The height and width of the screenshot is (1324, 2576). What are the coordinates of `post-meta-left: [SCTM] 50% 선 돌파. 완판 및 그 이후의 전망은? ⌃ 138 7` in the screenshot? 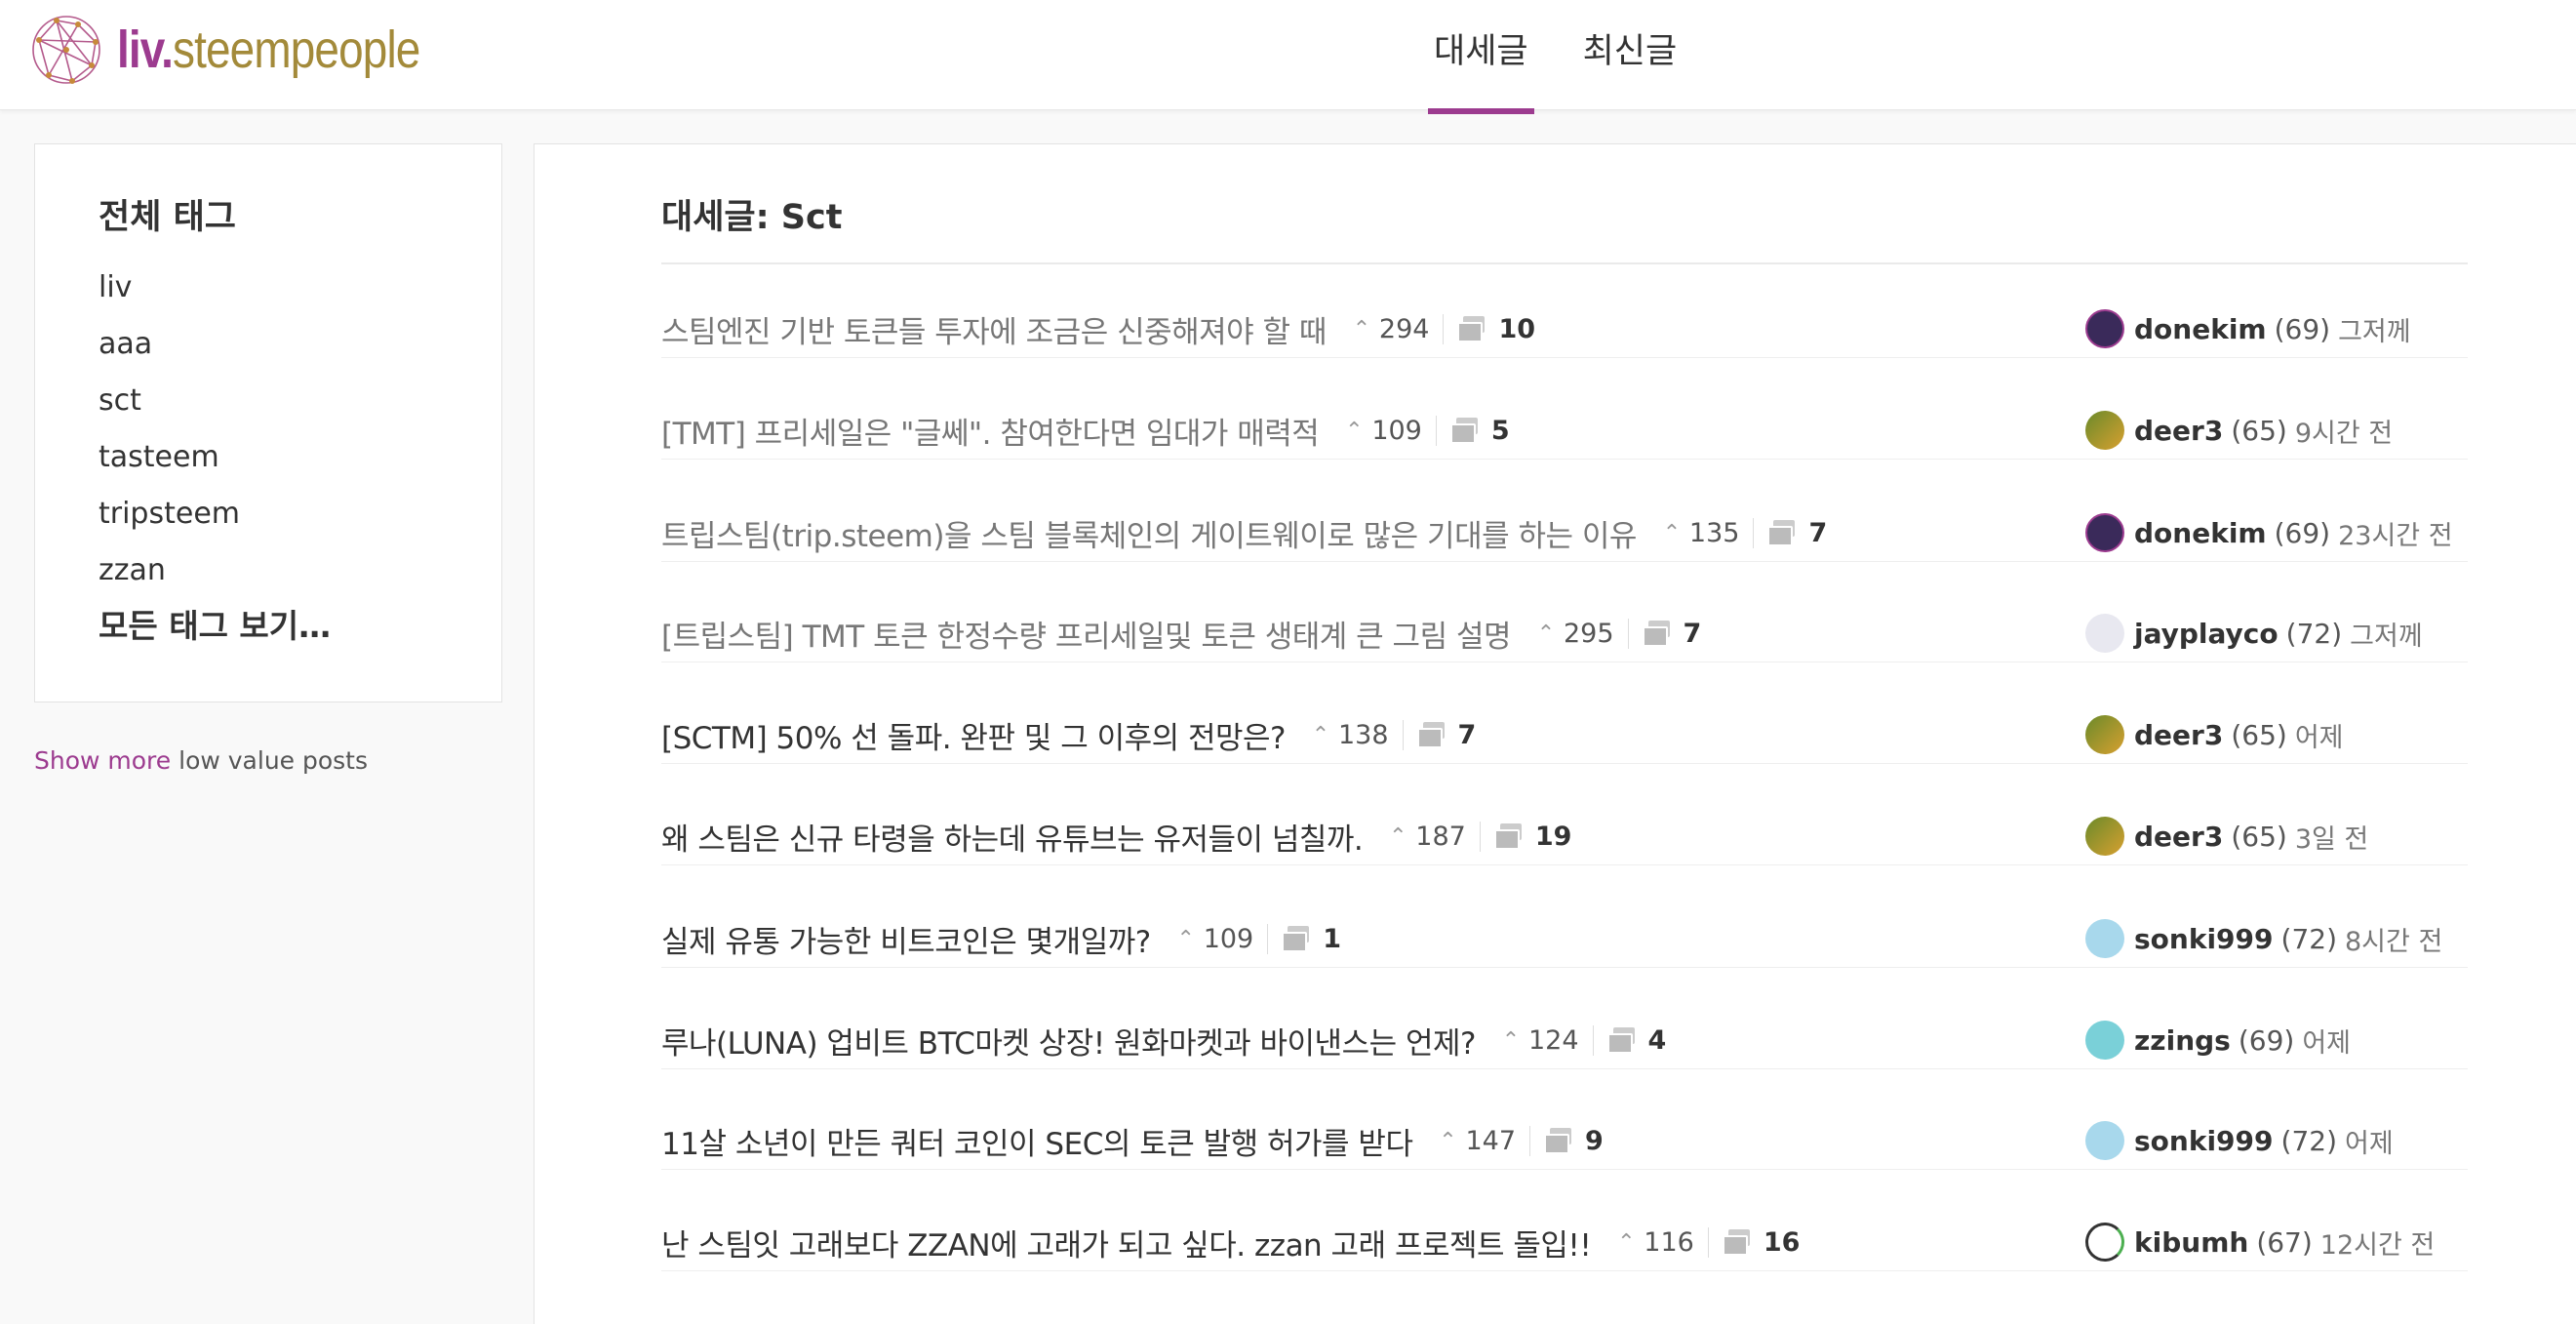 It's located at (1068, 734).